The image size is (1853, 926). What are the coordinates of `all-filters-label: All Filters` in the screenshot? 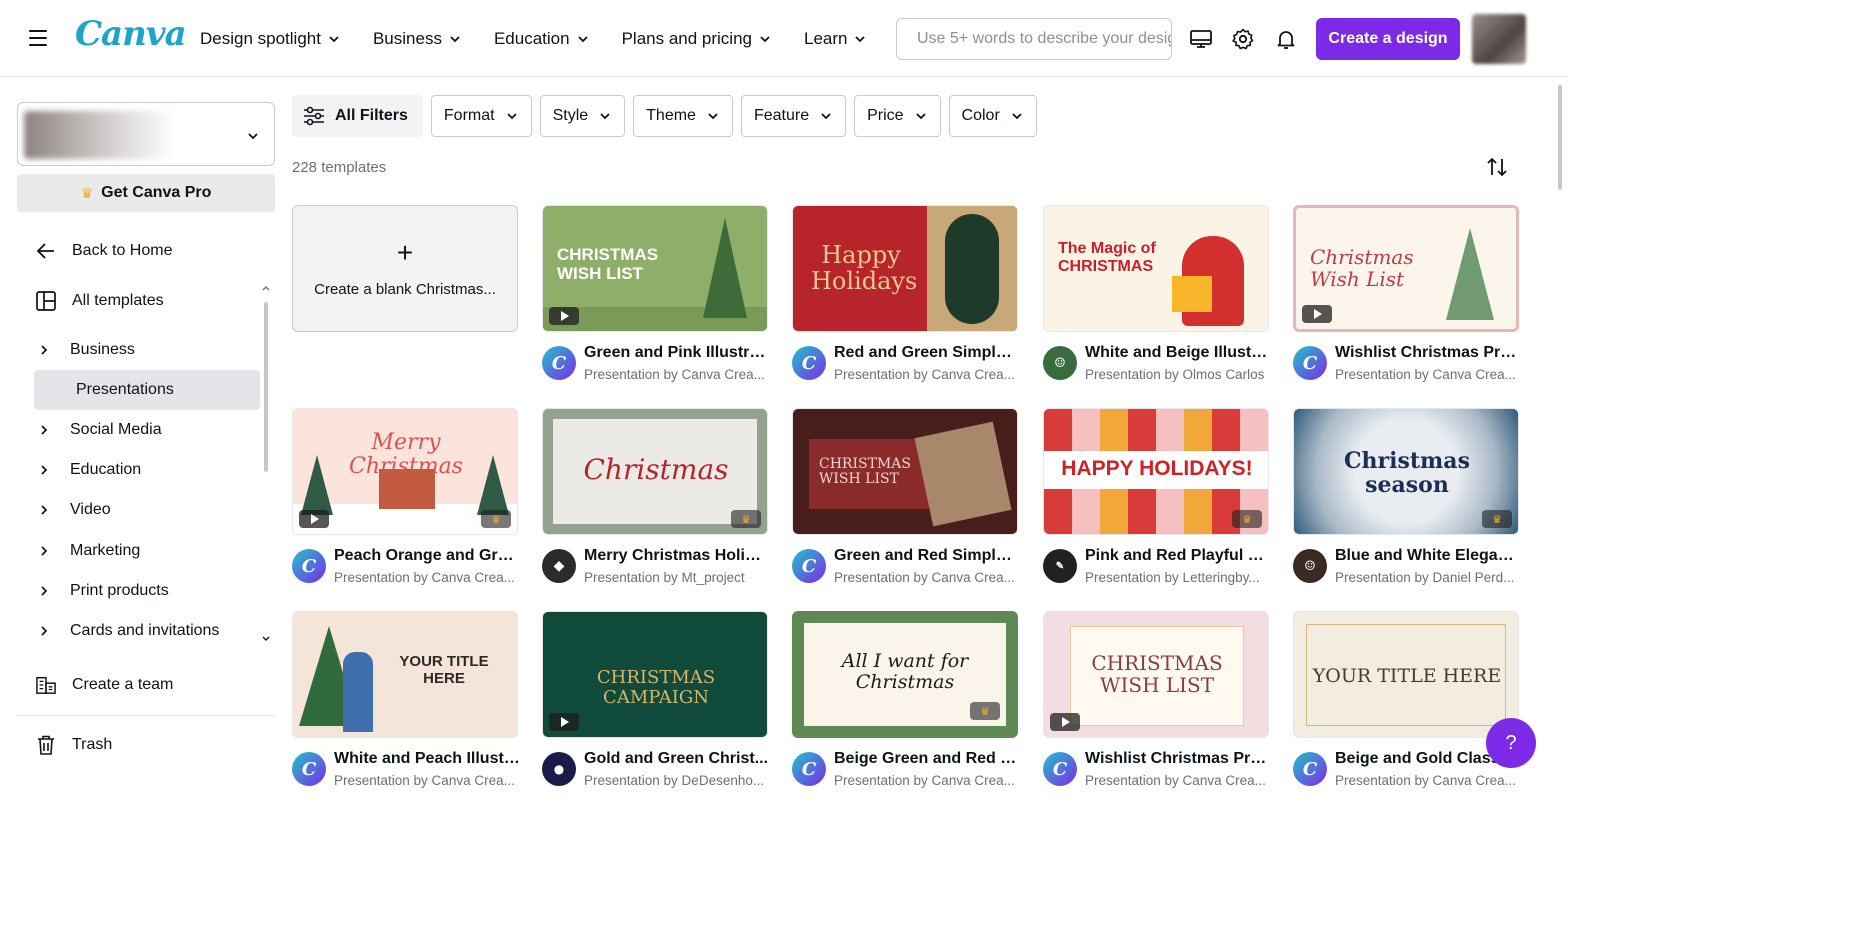 It's located at (371, 115).